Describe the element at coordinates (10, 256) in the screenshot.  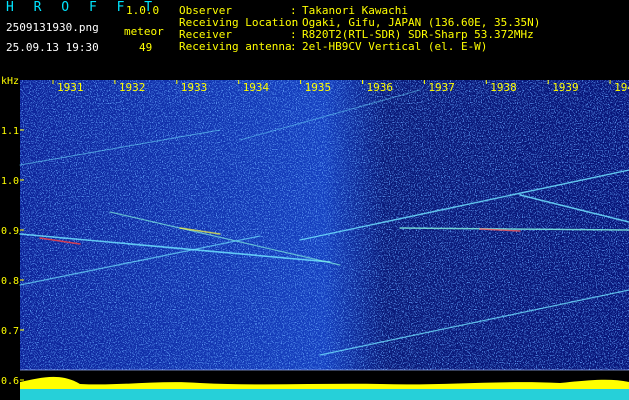
I see `freq-labels: 1.1 1.0 0.9 0.8 0.7 0.6` at that location.